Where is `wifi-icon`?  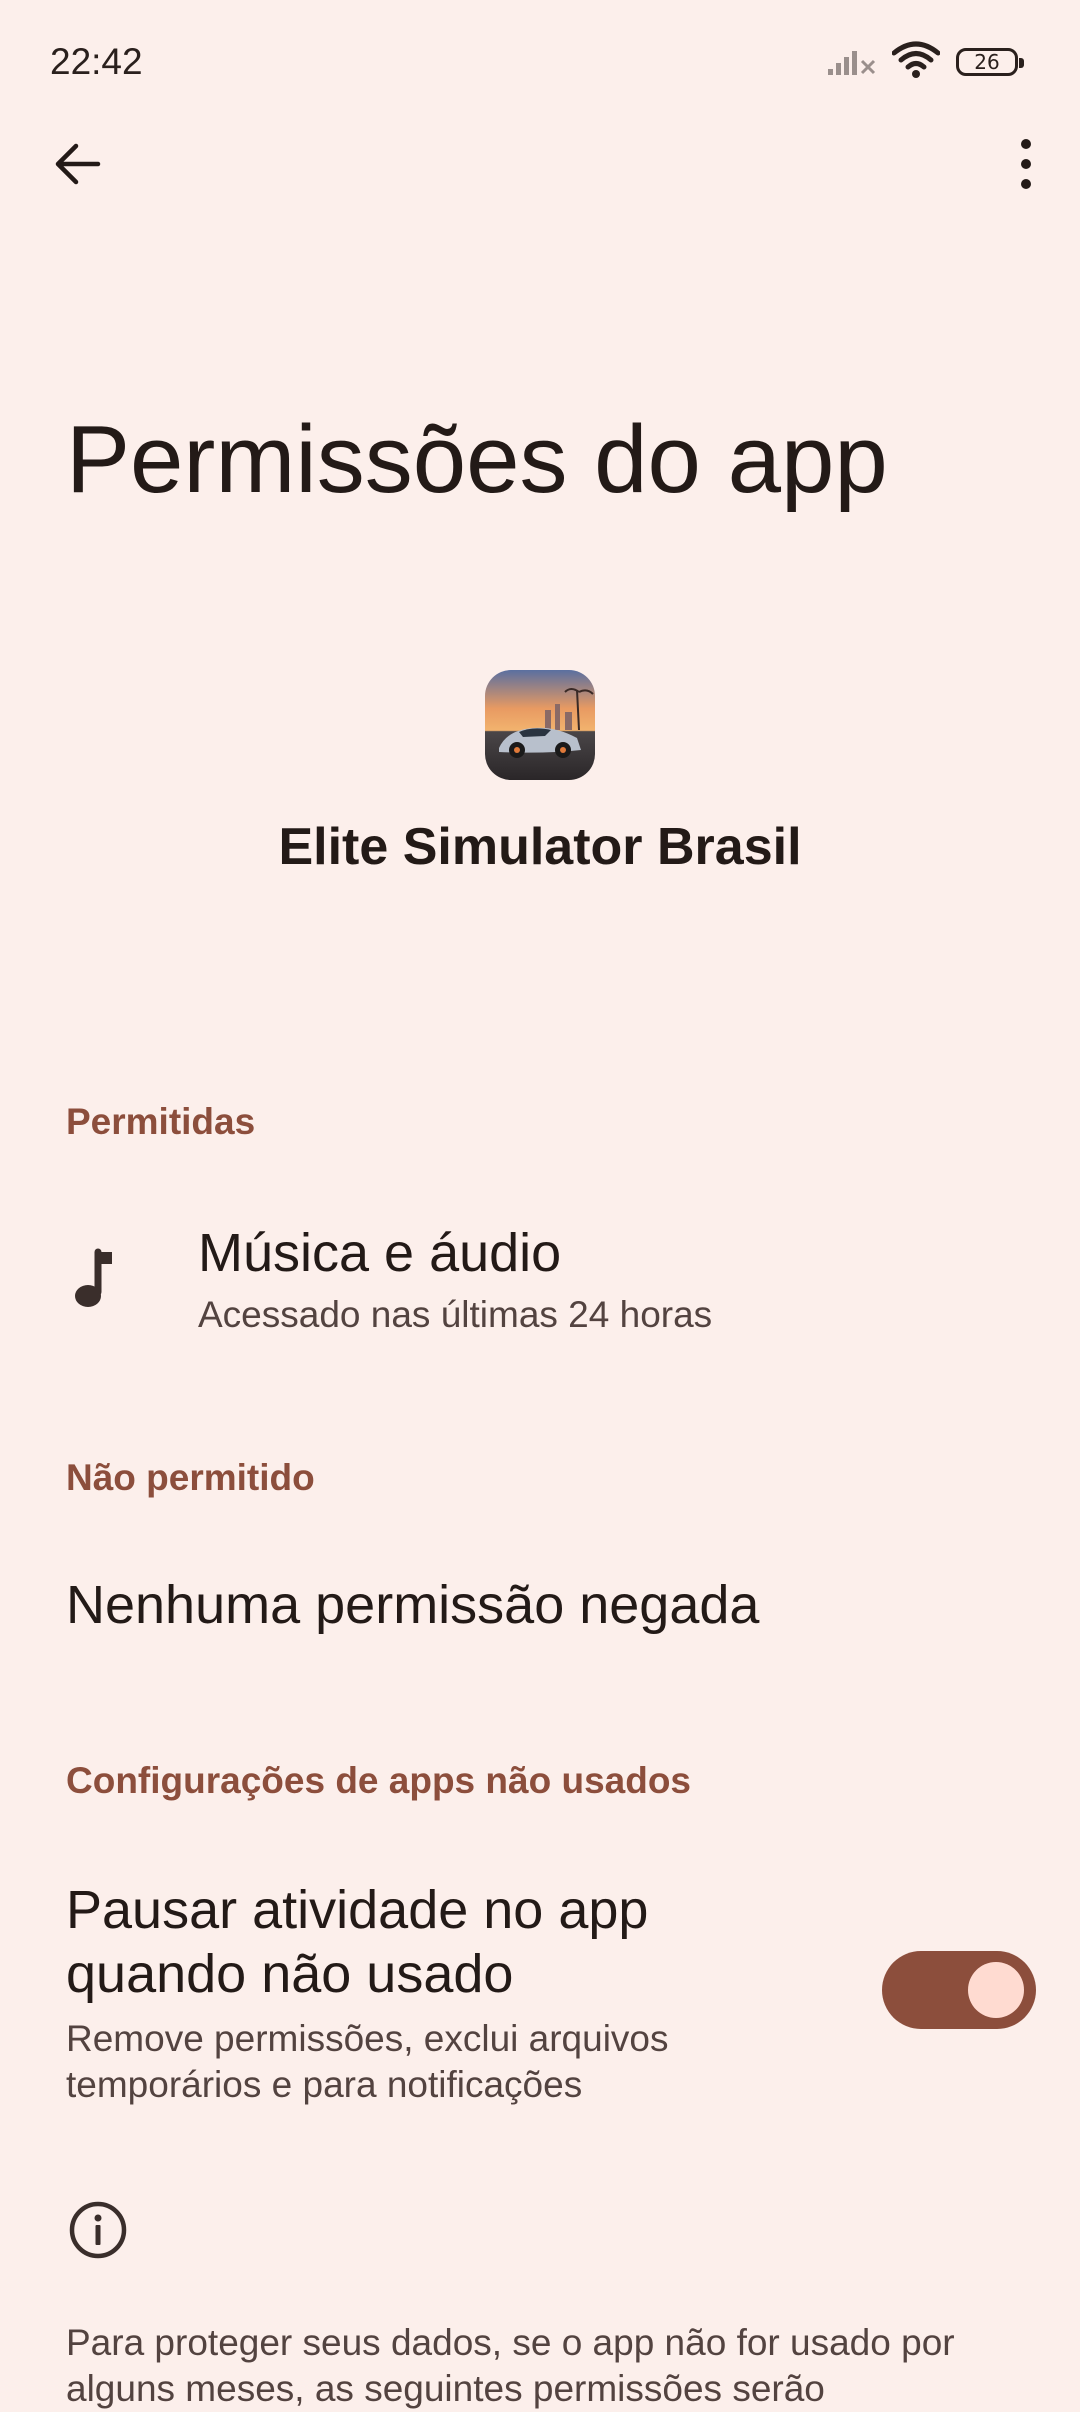 wifi-icon is located at coordinates (916, 62).